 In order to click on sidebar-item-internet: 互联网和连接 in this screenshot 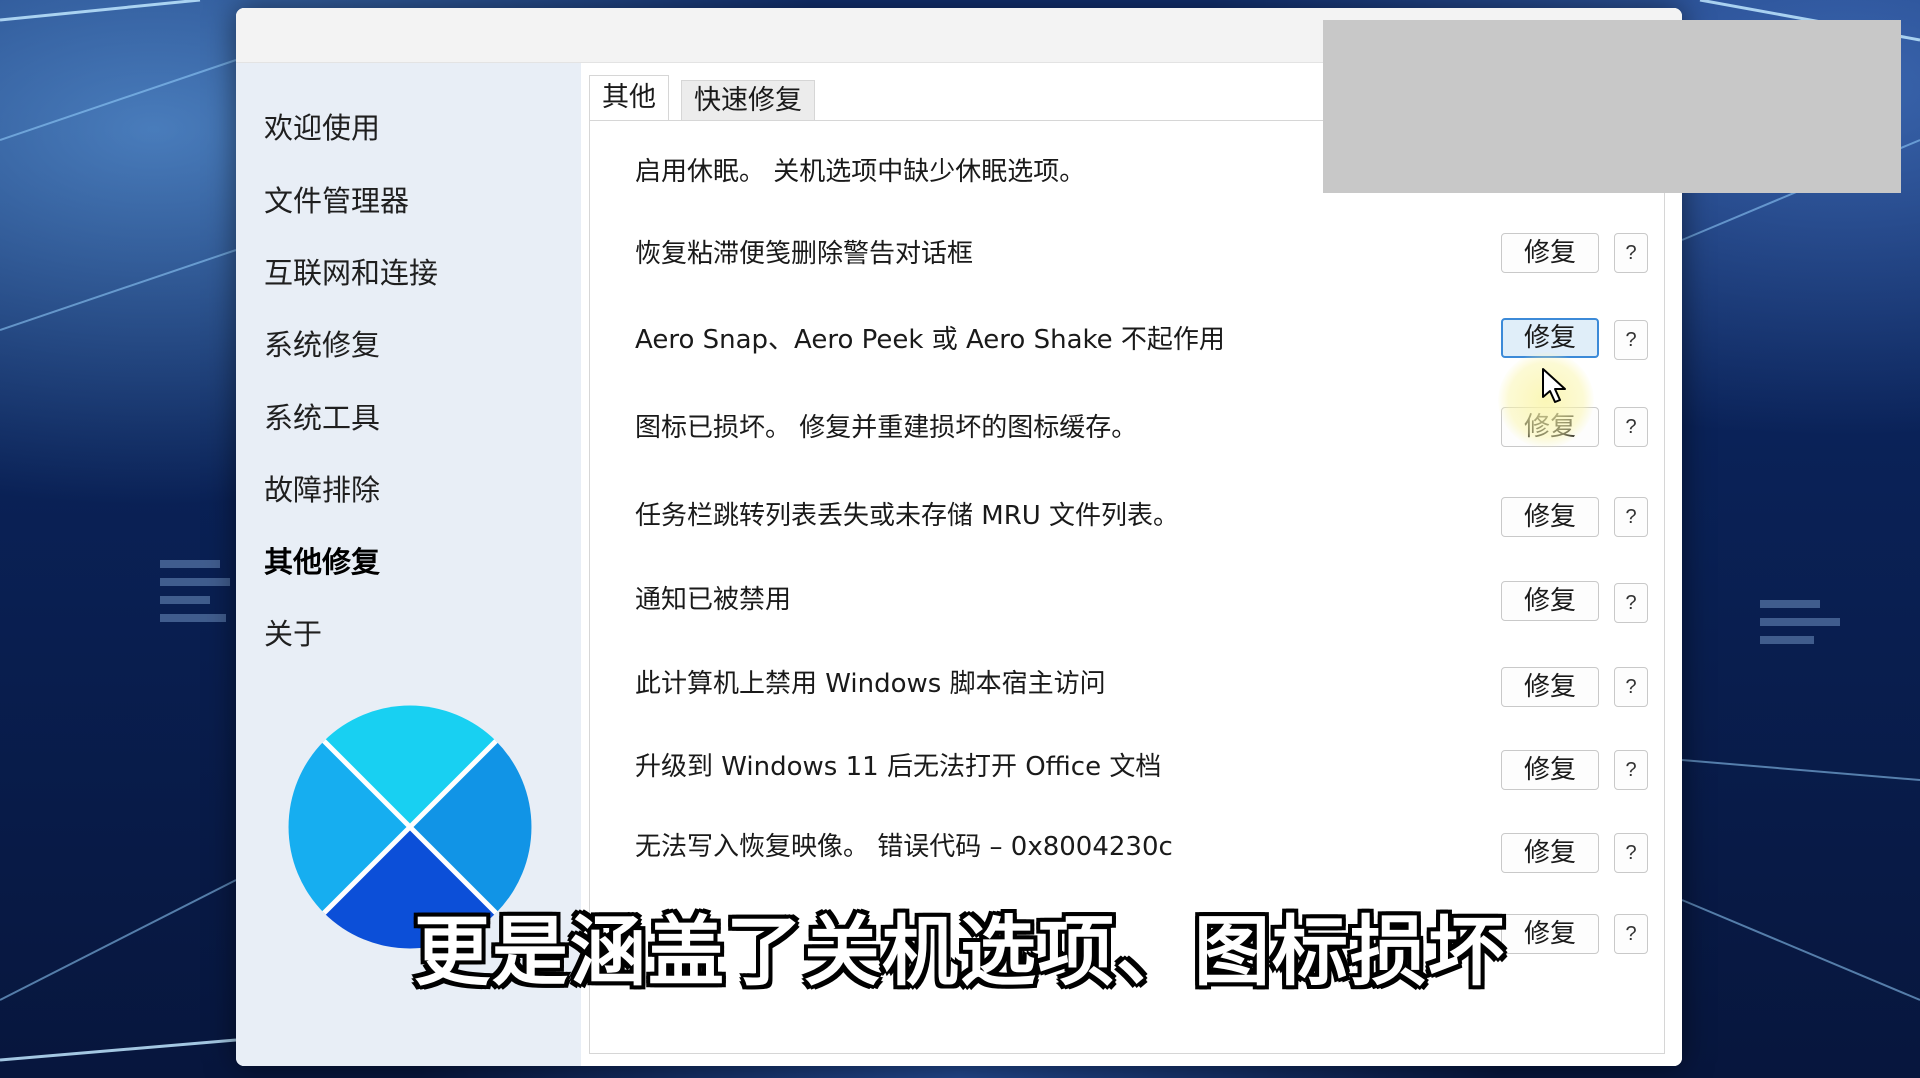, I will do `click(351, 271)`.